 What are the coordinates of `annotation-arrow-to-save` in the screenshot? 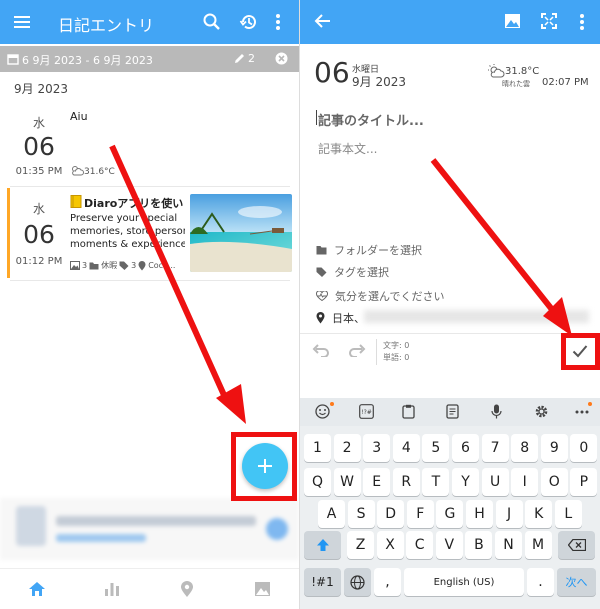 It's located at (501, 247).